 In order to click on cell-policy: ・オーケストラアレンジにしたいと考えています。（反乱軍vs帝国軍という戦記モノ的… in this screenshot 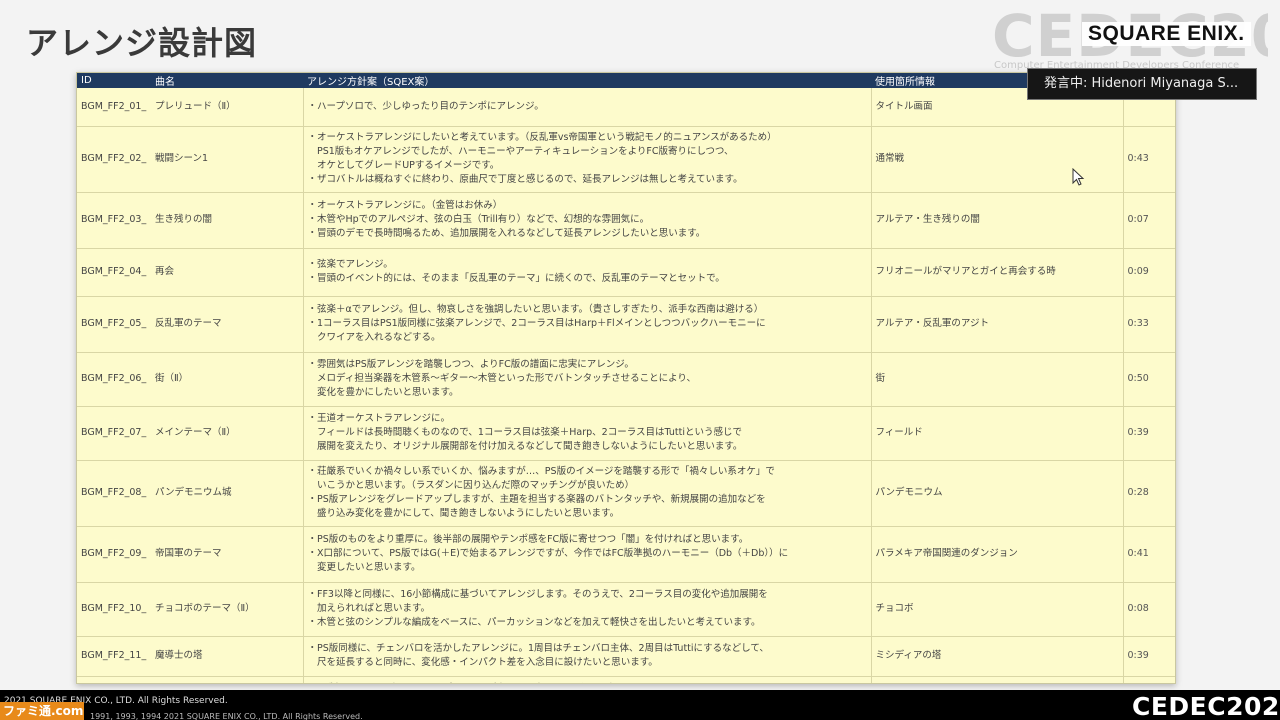, I will do `click(586, 159)`.